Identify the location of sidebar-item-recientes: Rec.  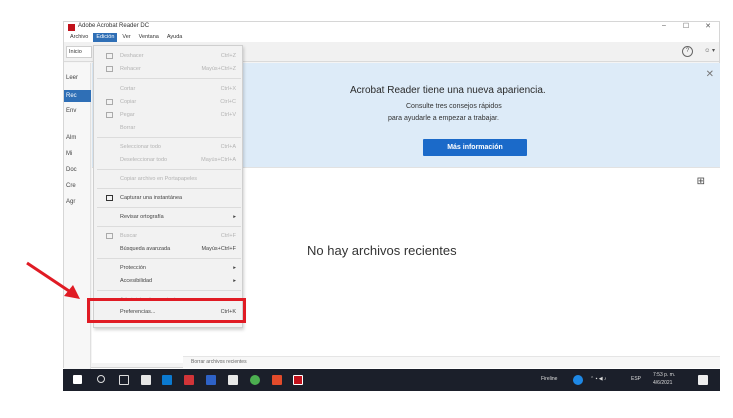
(77, 96).